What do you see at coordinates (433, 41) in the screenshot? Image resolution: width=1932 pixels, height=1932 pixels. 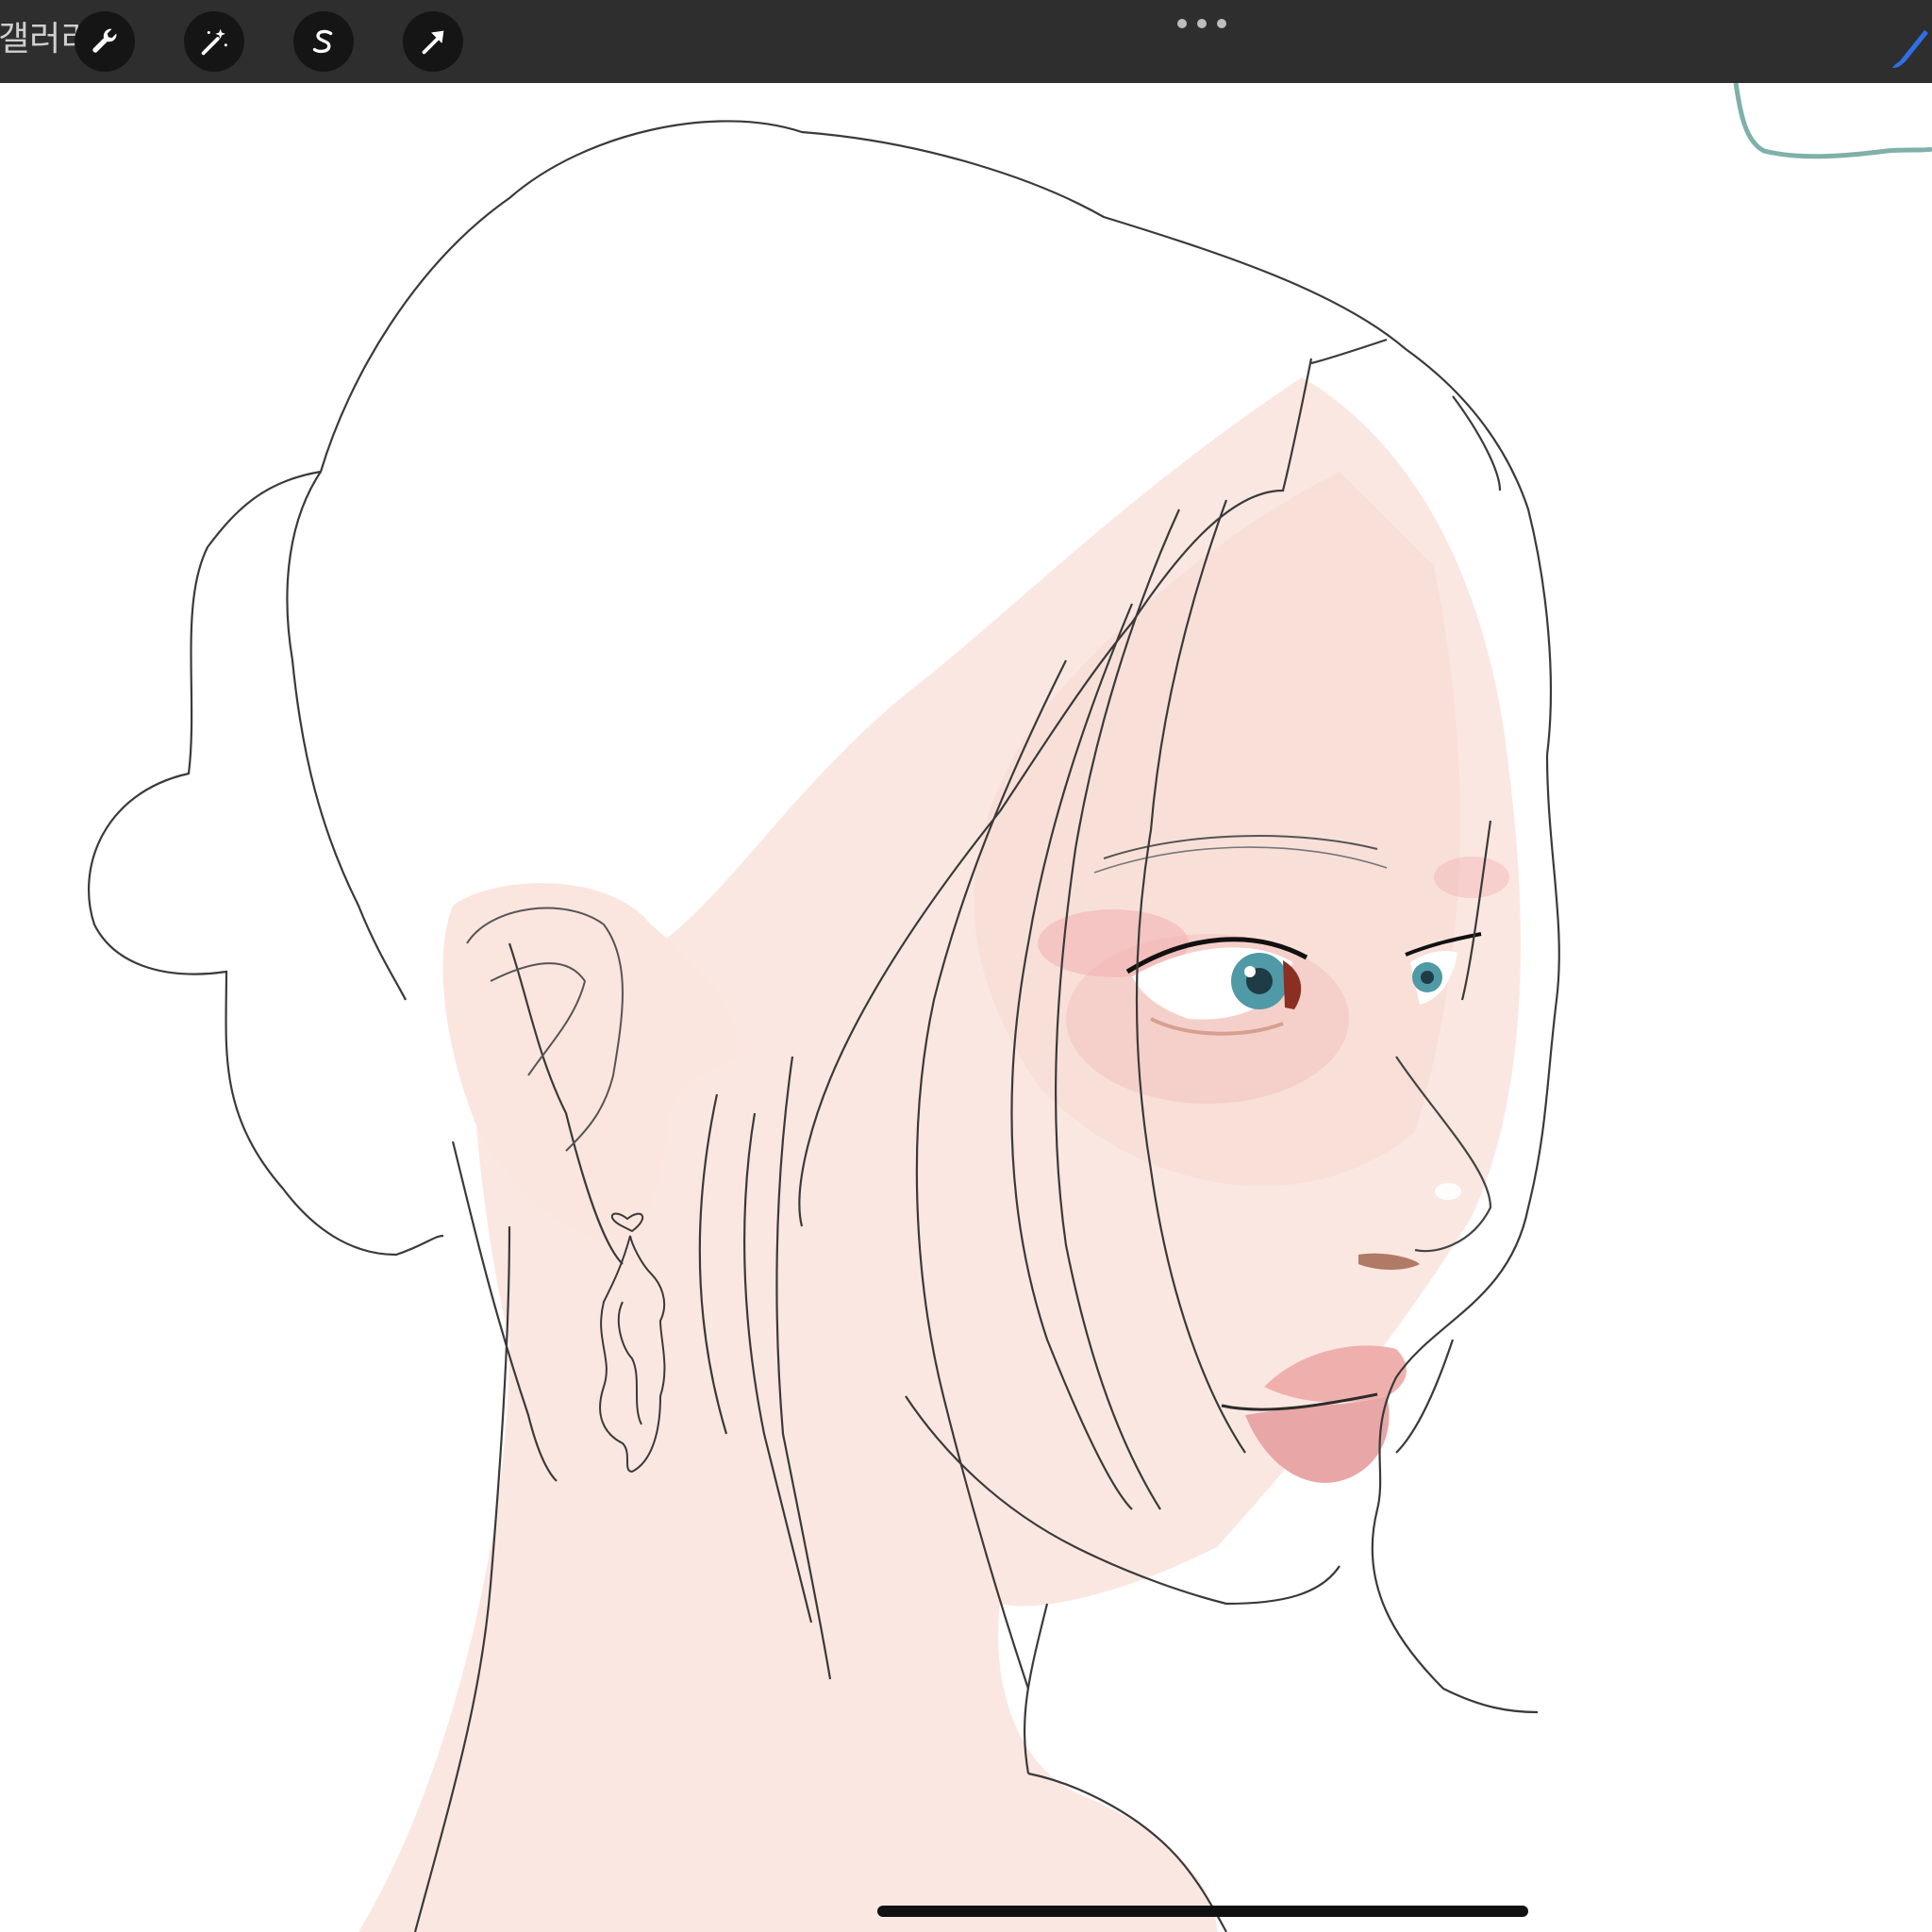 I see `arrow-cursor-icon` at bounding box center [433, 41].